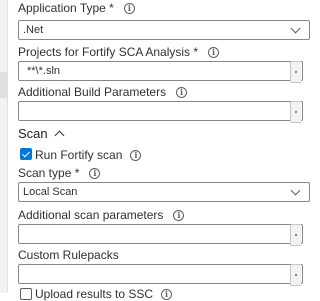 This screenshot has height=301, width=320. Describe the element at coordinates (4, 146) in the screenshot. I see `left-pane-edge` at that location.